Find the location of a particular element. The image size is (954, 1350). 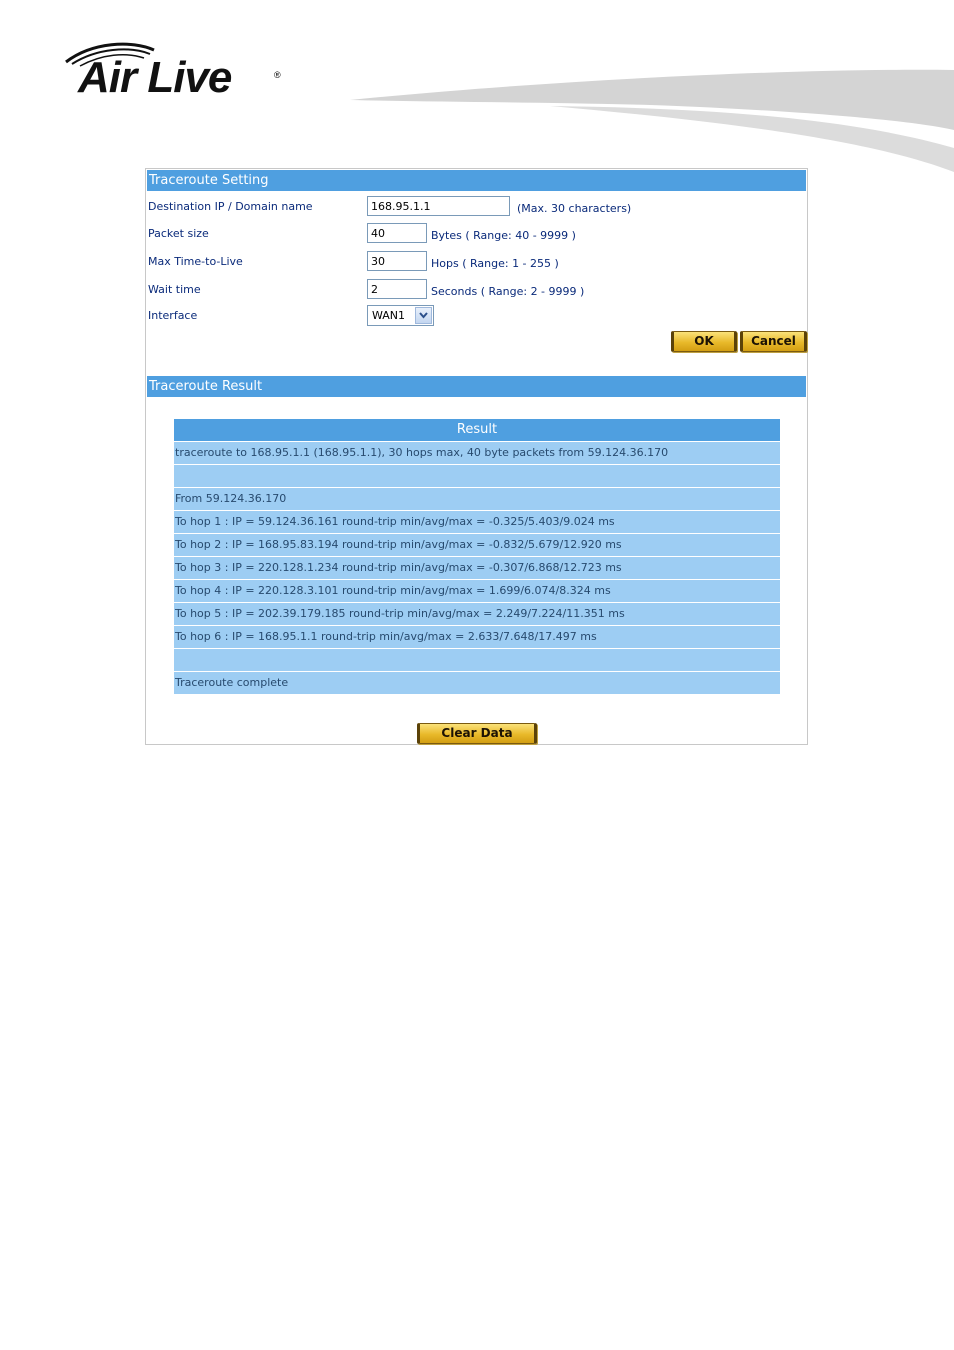

destination-input is located at coordinates (438, 206).